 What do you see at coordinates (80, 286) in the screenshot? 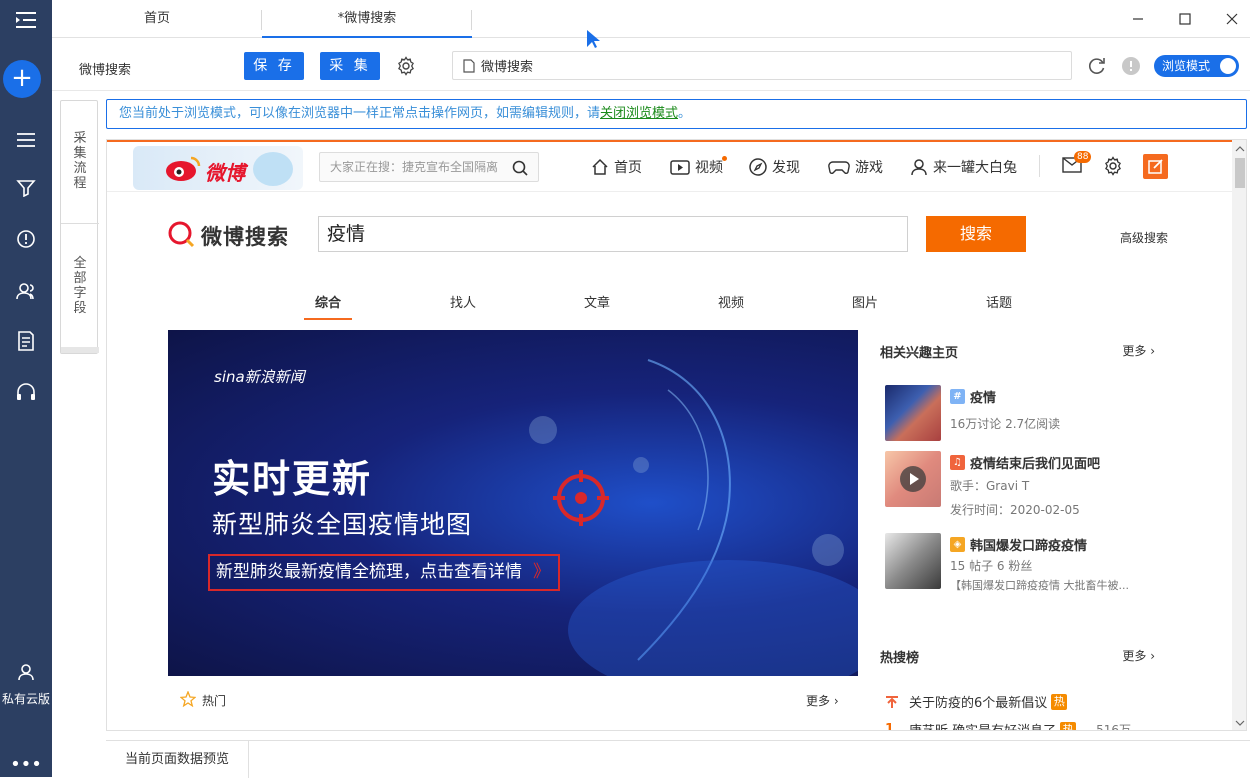
I see `side-tab-fields: 全 部 字 段` at bounding box center [80, 286].